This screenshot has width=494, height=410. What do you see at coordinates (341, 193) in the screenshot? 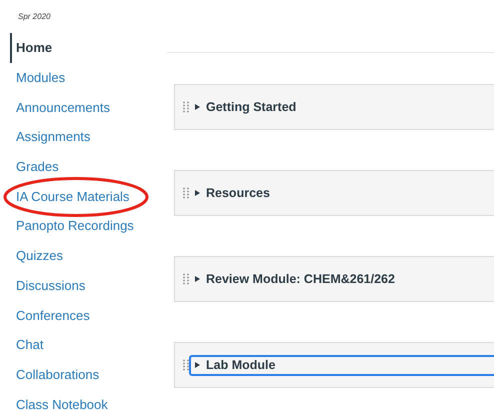
I see `module-header: Resources` at bounding box center [341, 193].